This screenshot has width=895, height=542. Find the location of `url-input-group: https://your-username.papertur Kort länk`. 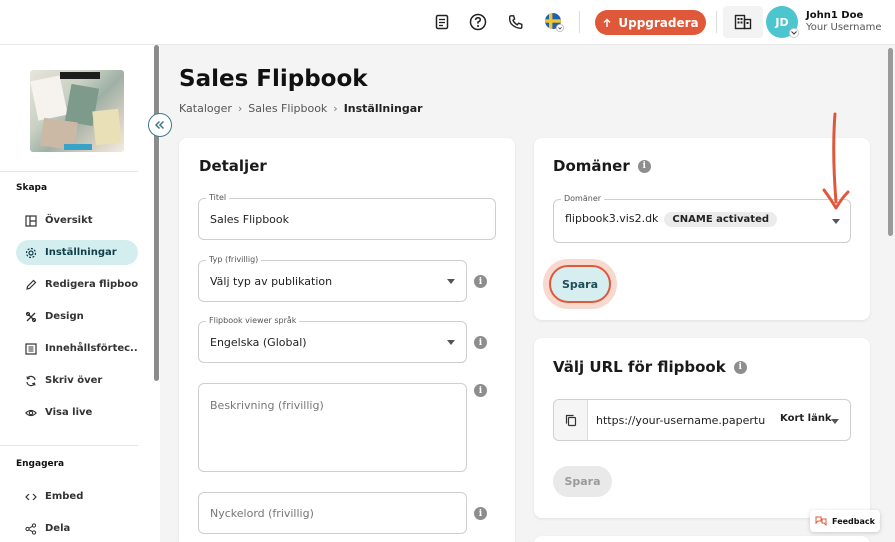

url-input-group: https://your-username.papertur Kort länk is located at coordinates (702, 420).